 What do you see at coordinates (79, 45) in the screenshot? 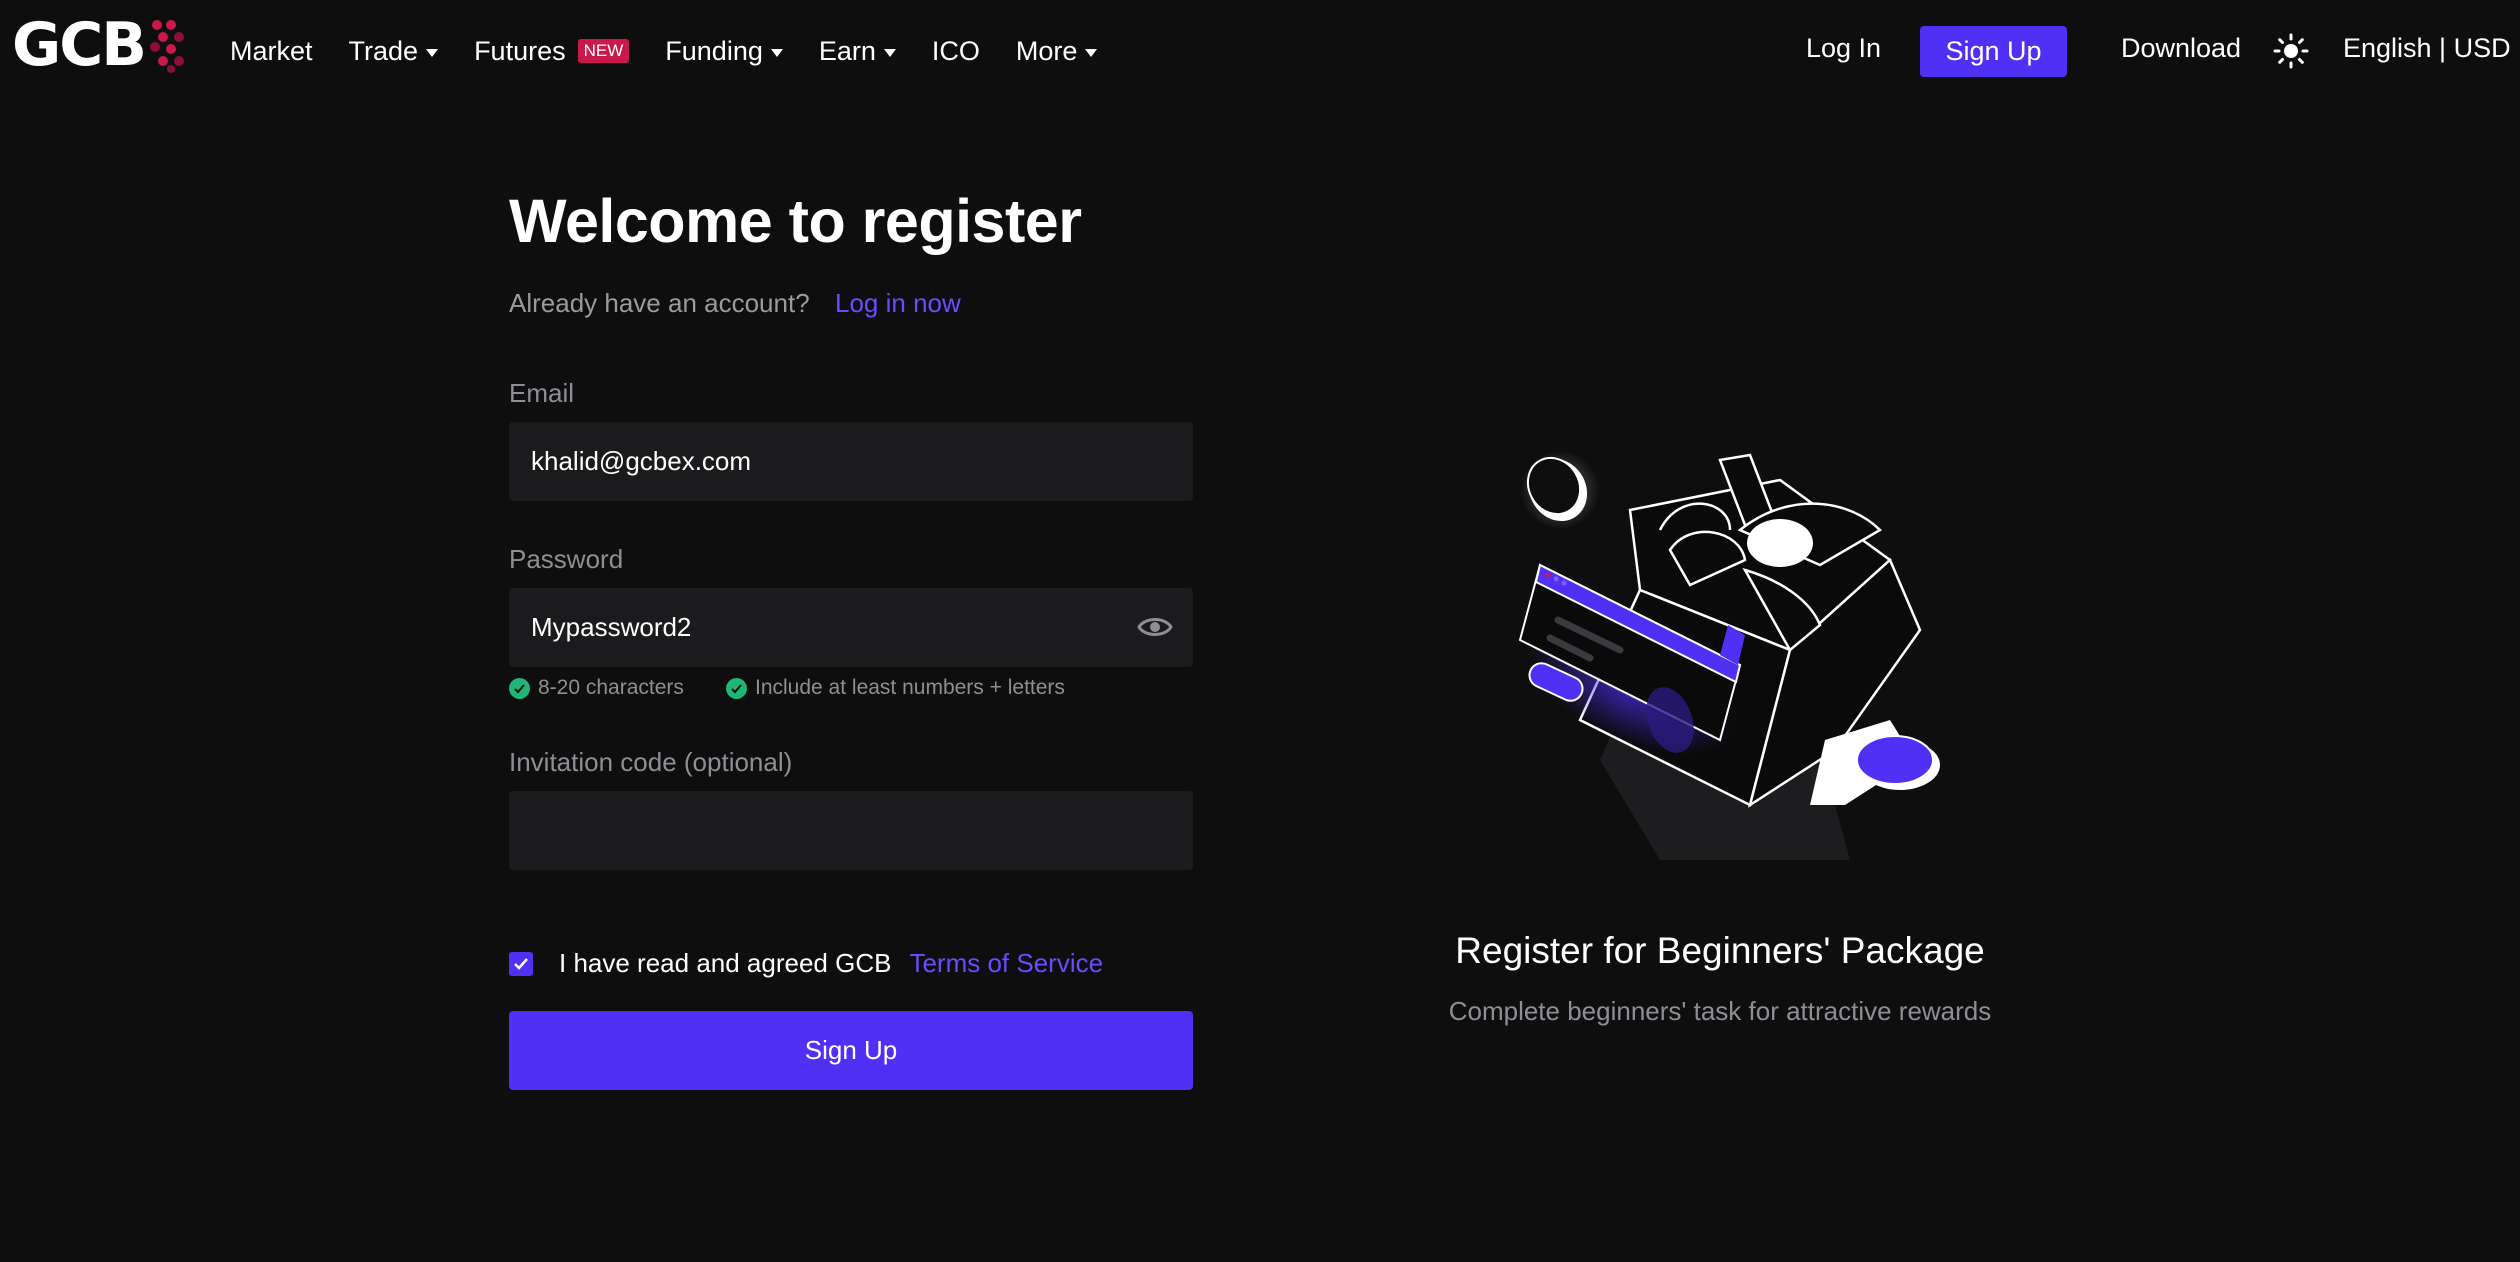
I see `logo-text: GCB` at bounding box center [79, 45].